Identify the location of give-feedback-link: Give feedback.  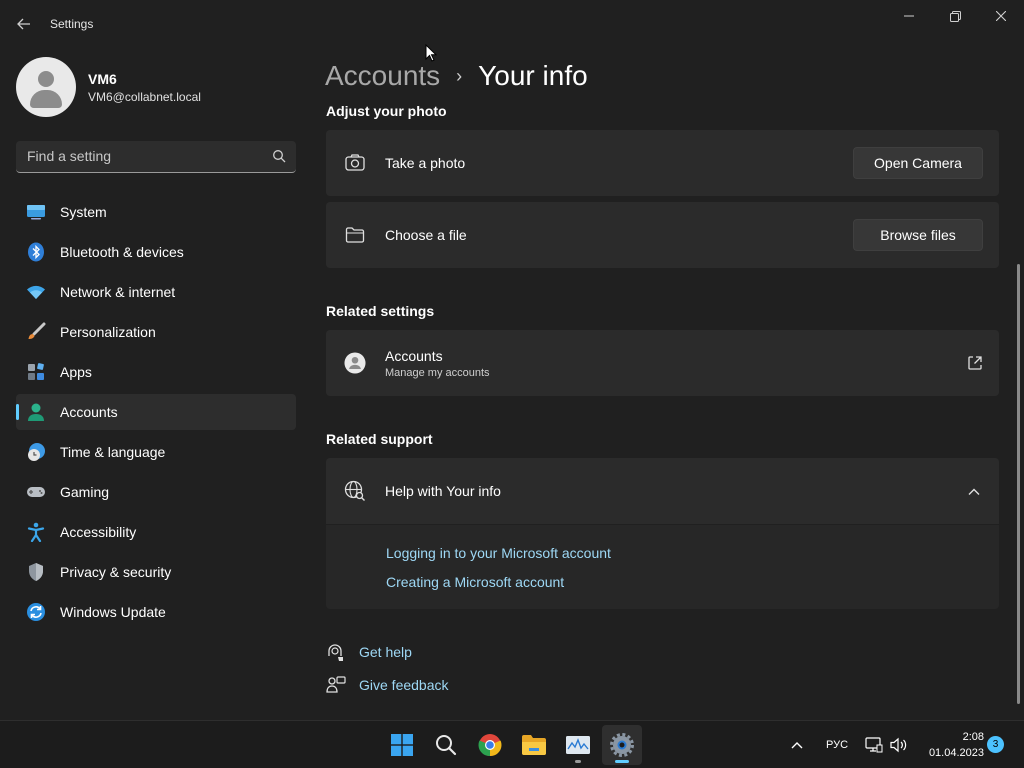
(387, 685).